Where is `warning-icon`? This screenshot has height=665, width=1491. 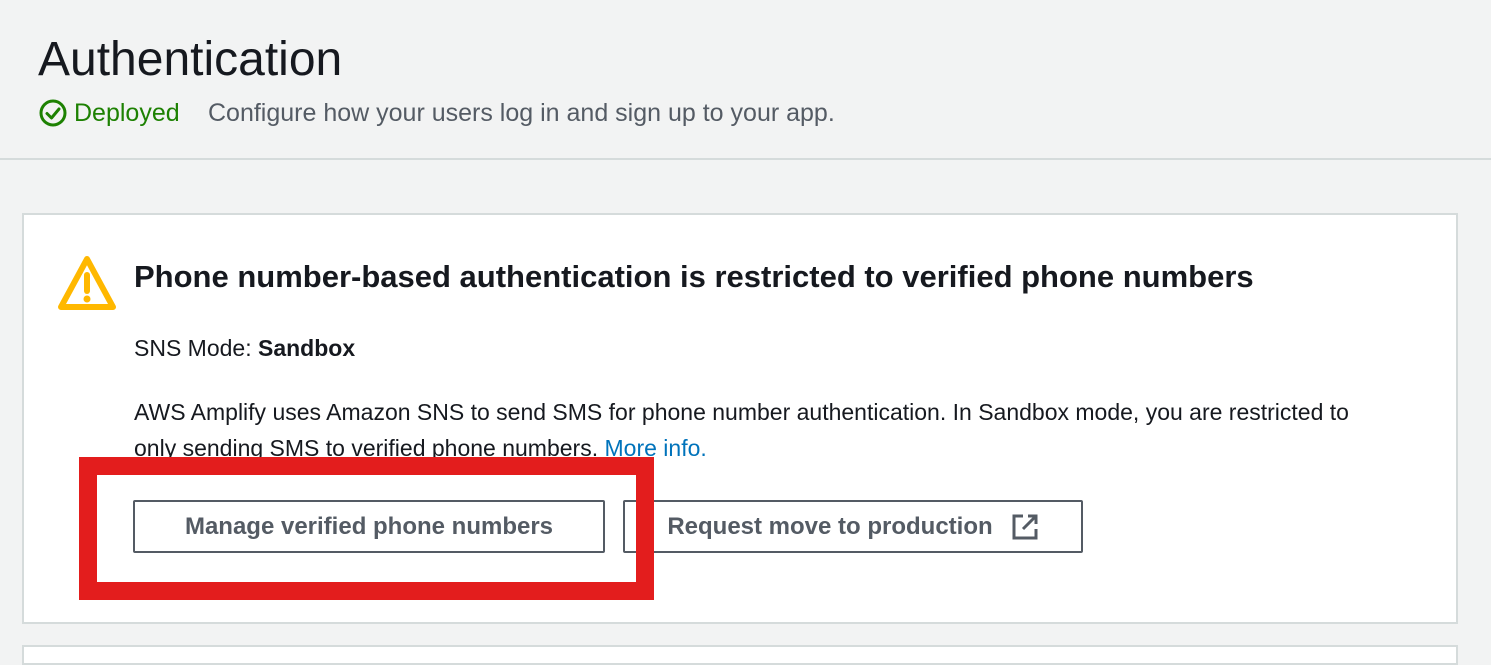
warning-icon is located at coordinates (87, 283).